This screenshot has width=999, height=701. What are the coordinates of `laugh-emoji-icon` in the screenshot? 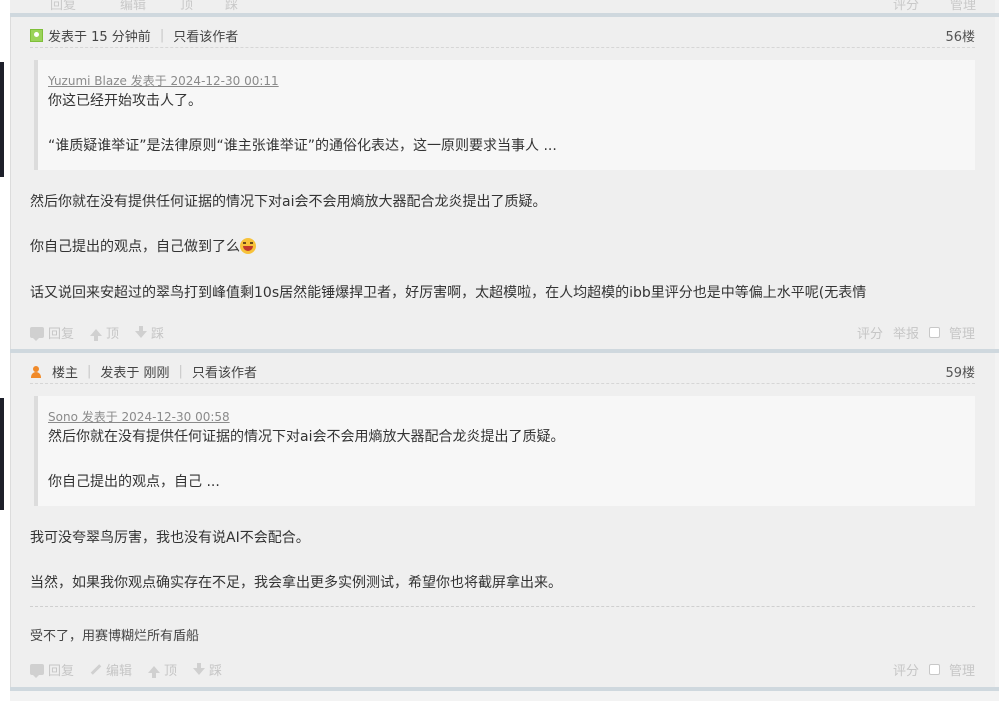 It's located at (248, 246).